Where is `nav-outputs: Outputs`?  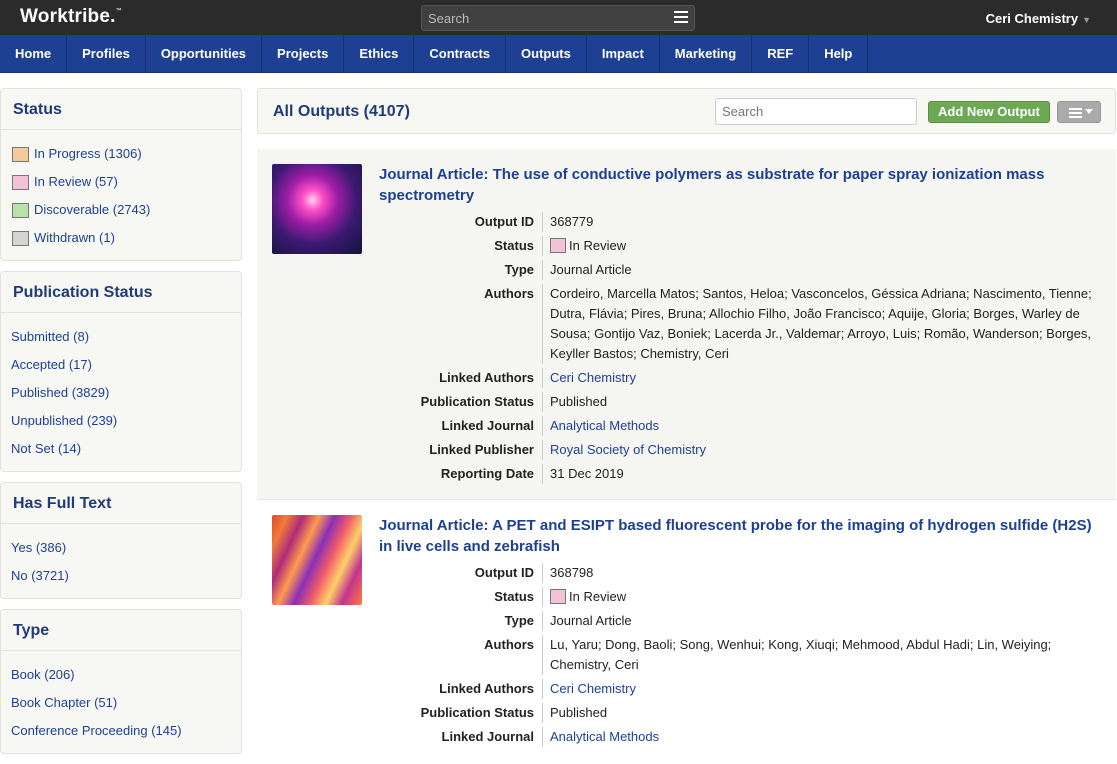 nav-outputs: Outputs is located at coordinates (546, 53).